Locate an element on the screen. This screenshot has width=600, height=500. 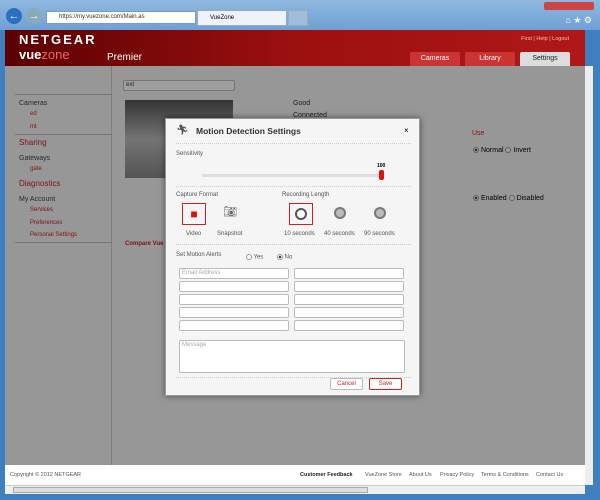
90-seconds-label: 90 seconds is located at coordinates (379, 234).